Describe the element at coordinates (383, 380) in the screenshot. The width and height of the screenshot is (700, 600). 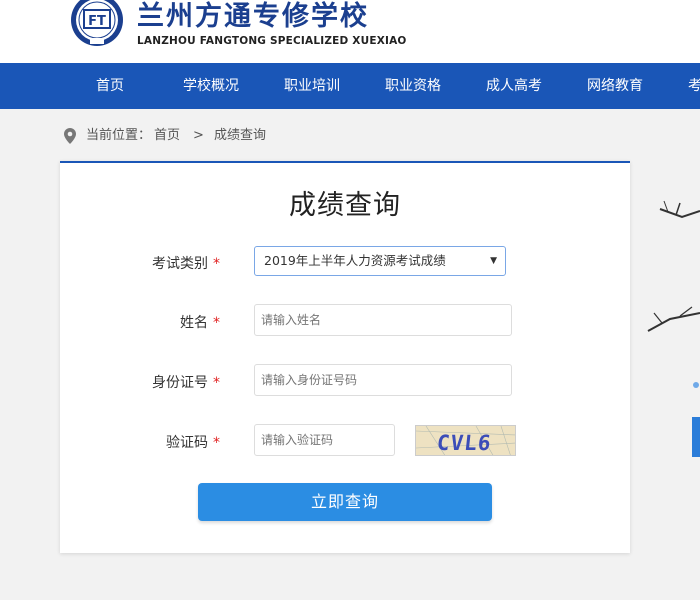
I see `id-number-input` at that location.